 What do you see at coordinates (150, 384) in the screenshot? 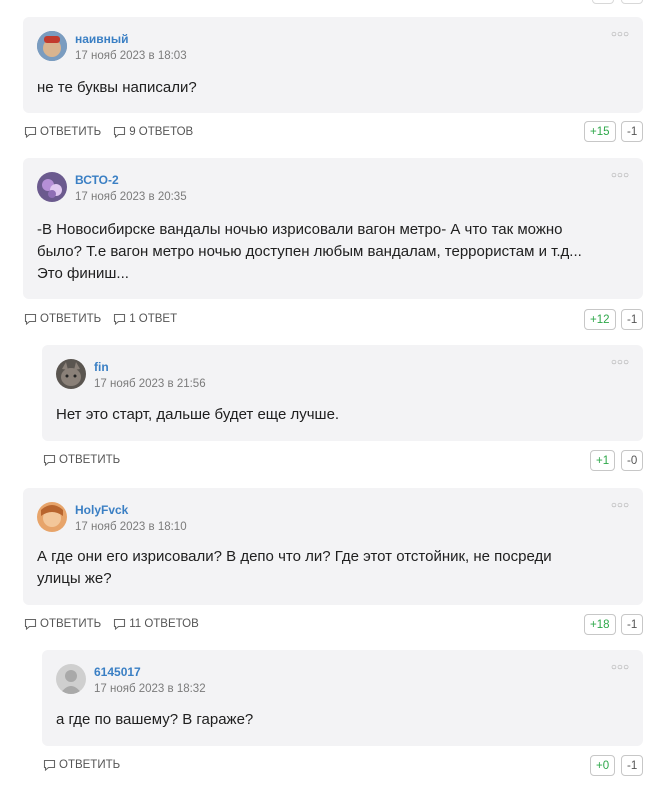
I see `comment-date: 17 нояб 2023 в 21:56` at bounding box center [150, 384].